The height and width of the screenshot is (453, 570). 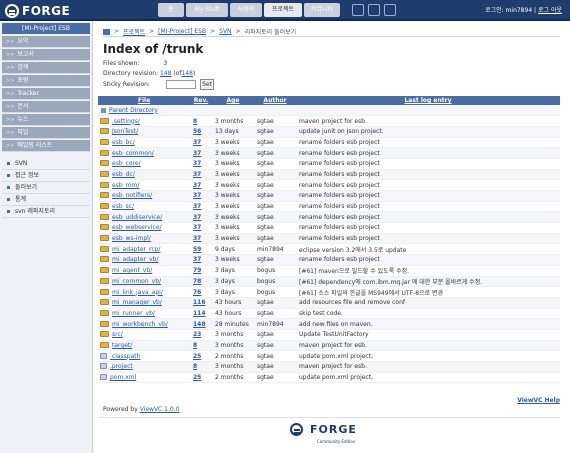 What do you see at coordinates (207, 10) in the screenshot?
I see `nav-tab-mystuff: My Stuff` at bounding box center [207, 10].